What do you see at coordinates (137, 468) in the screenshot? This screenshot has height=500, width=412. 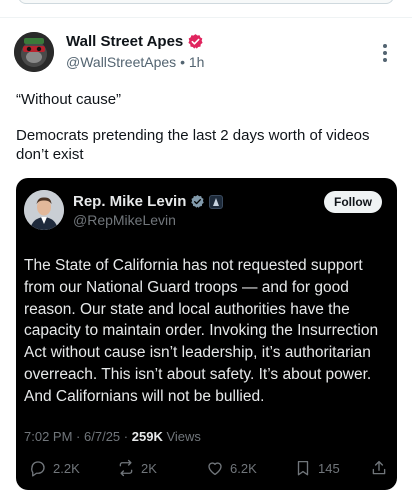 I see `repost-button: 2K` at bounding box center [137, 468].